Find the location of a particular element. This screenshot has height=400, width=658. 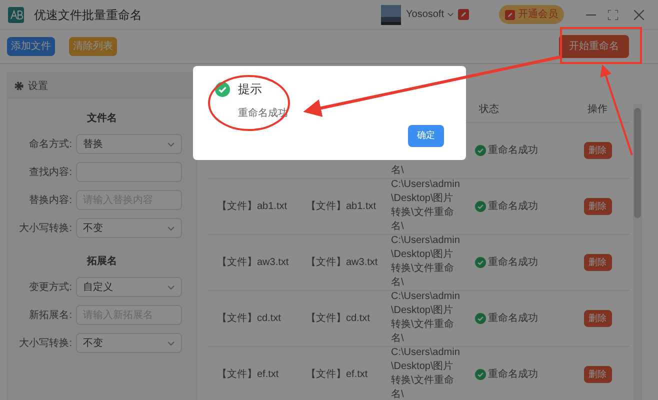

table-cell-text: 名\ is located at coordinates (398, 171).